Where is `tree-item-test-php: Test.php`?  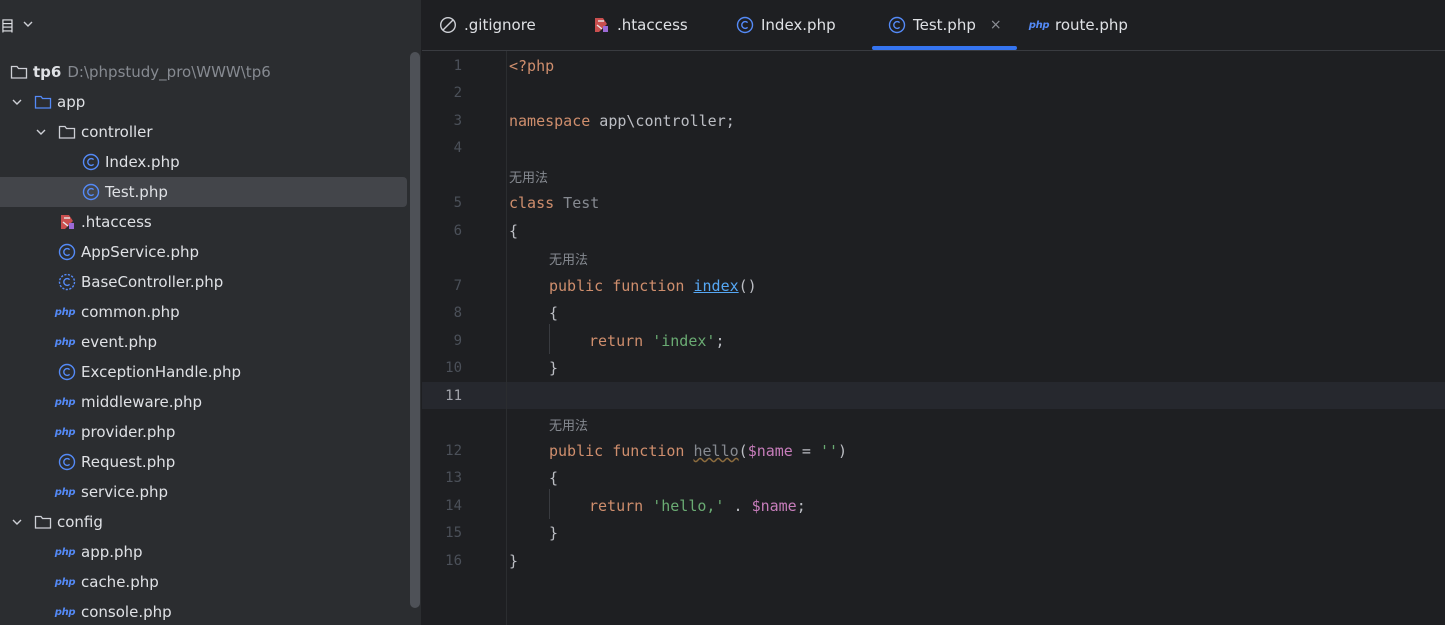
tree-item-test-php: Test.php is located at coordinates (203, 192).